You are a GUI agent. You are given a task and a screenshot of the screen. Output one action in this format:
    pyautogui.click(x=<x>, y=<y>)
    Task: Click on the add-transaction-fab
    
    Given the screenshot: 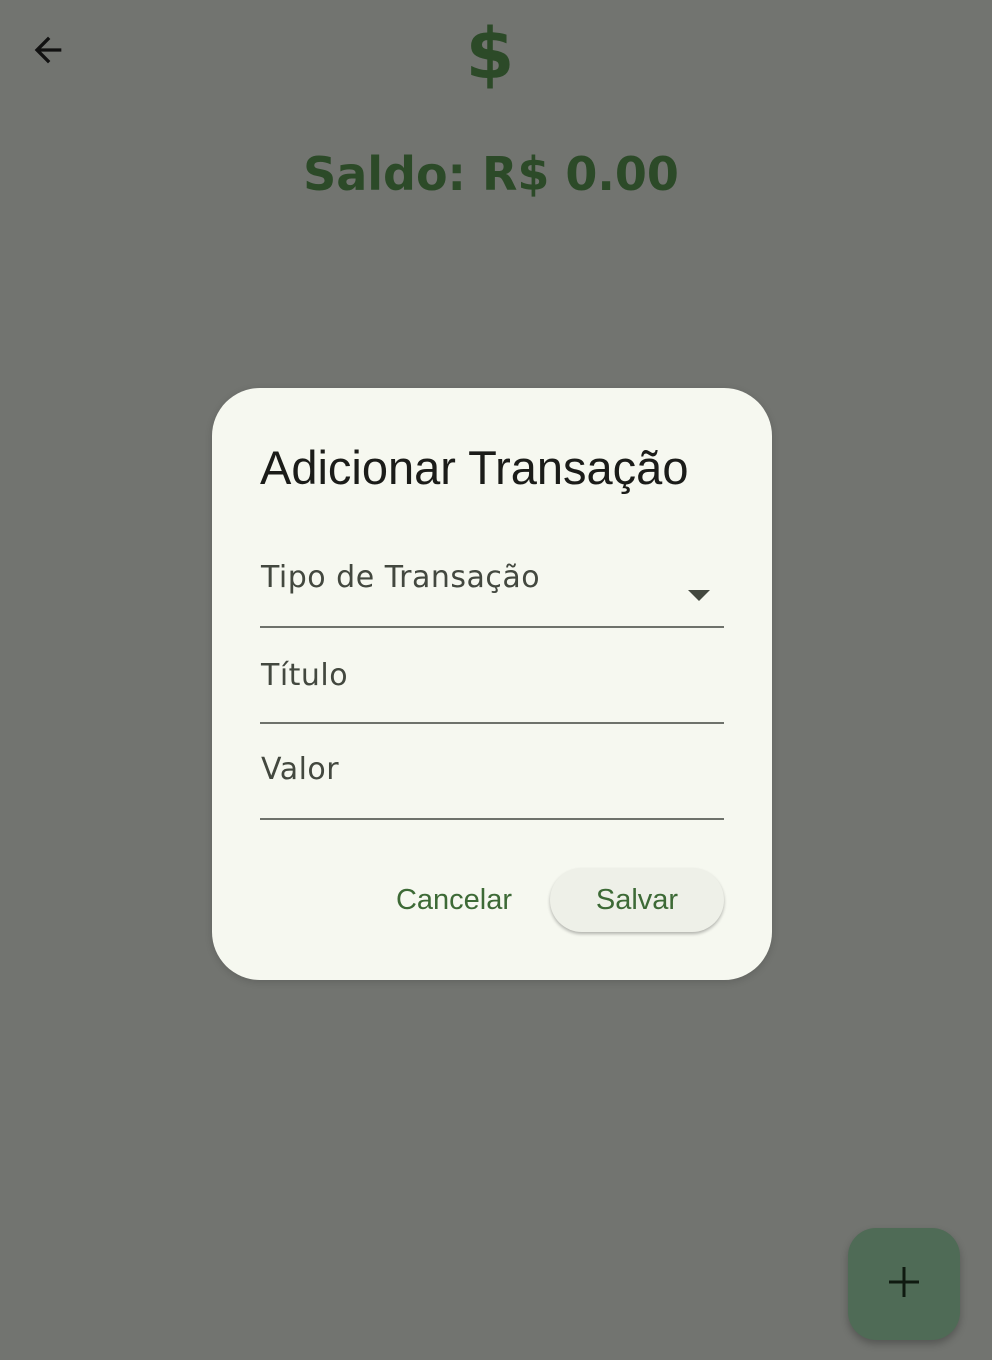 What is the action you would take?
    pyautogui.click(x=904, y=1284)
    